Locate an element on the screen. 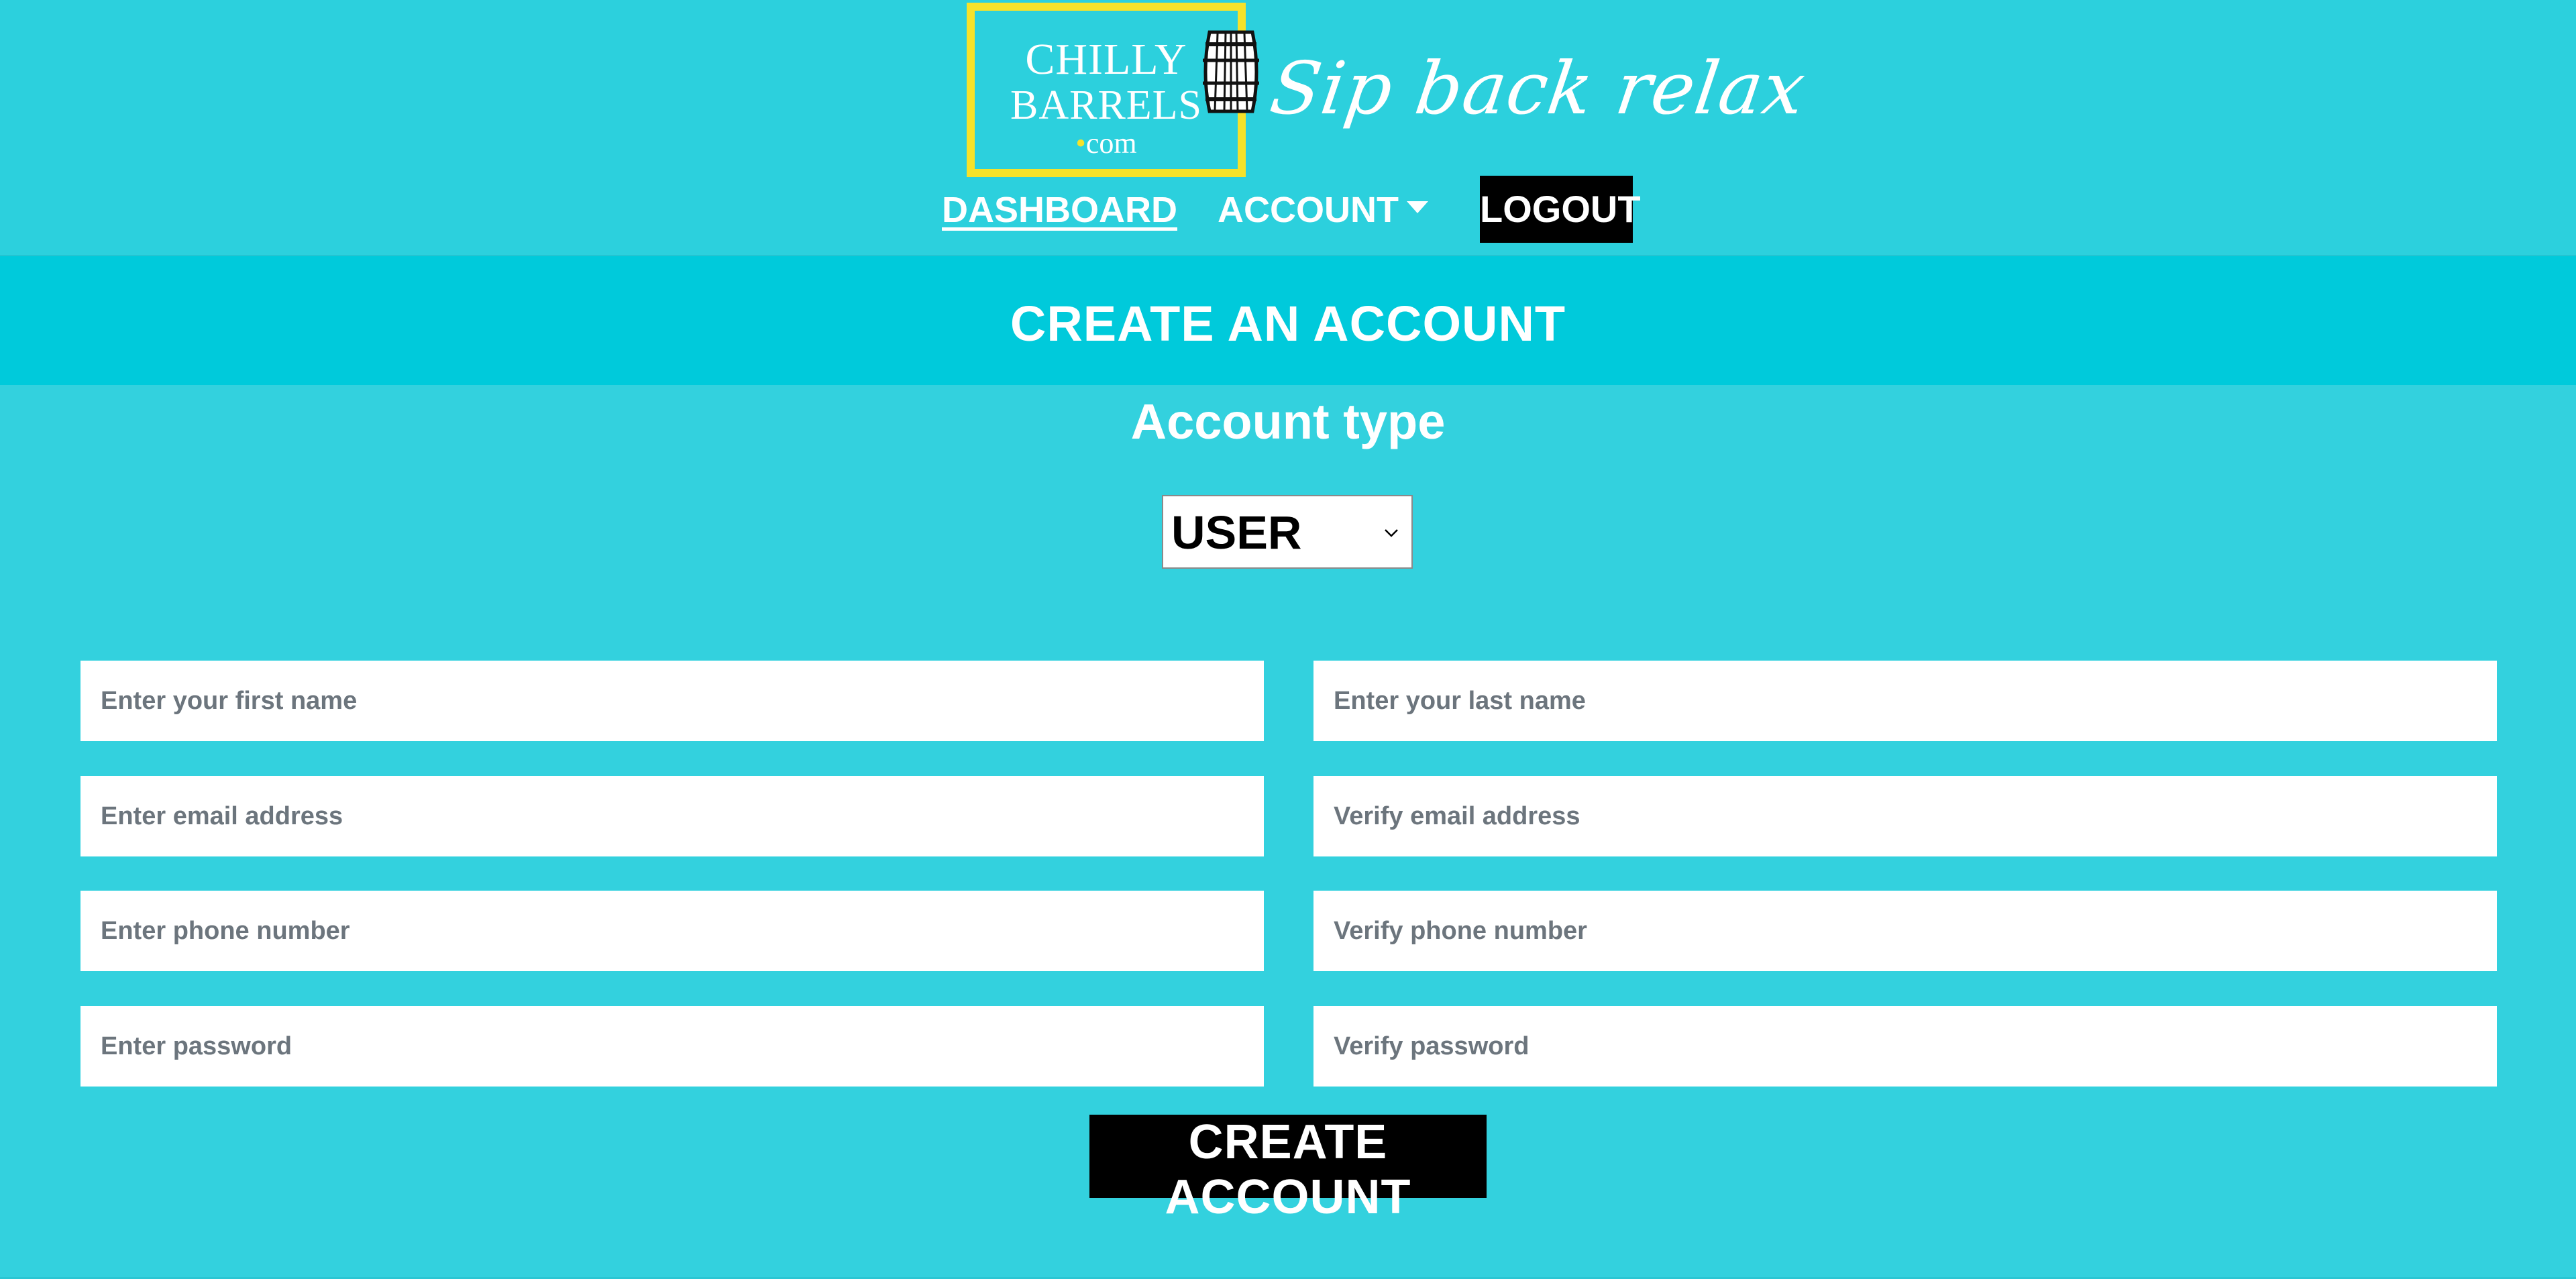 The image size is (2576, 1279). verify-phone-field is located at coordinates (1905, 931).